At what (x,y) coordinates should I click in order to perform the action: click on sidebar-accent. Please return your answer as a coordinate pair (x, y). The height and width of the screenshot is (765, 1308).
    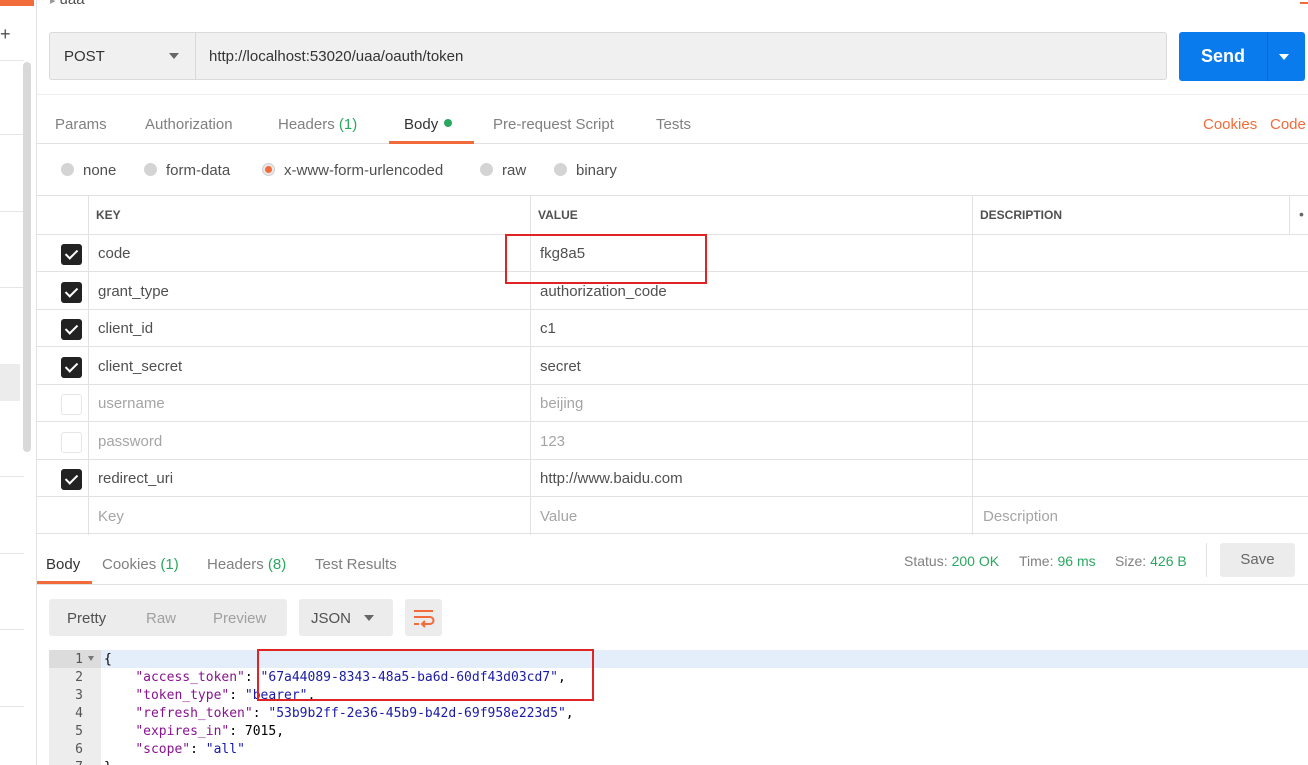
    Looking at the image, I should click on (17, 3).